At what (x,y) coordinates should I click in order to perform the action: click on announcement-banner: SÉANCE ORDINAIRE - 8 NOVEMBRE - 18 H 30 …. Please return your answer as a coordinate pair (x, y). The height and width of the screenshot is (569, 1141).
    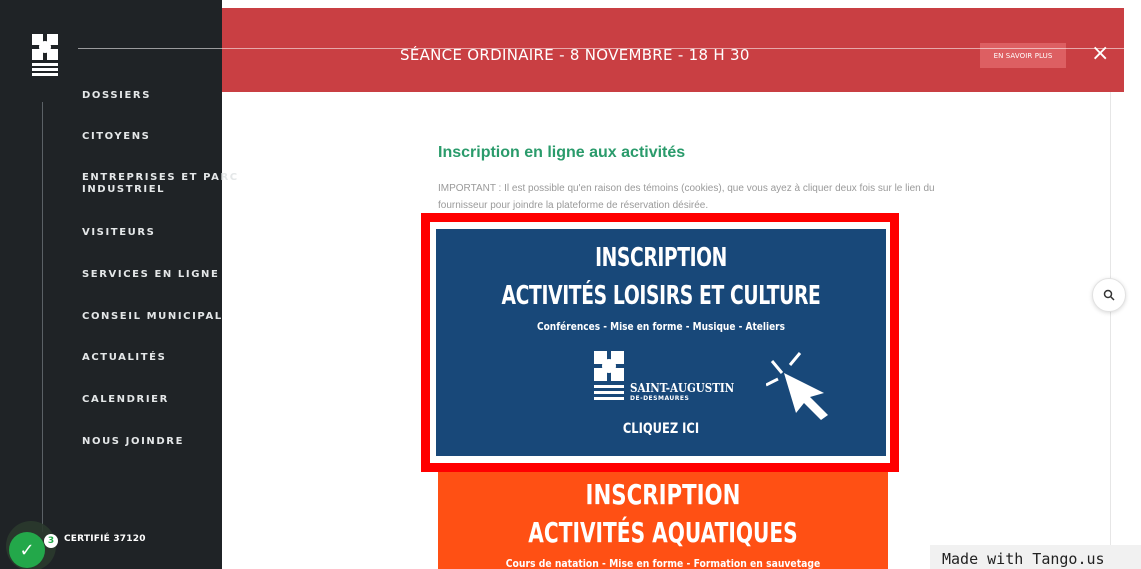
    Looking at the image, I should click on (673, 50).